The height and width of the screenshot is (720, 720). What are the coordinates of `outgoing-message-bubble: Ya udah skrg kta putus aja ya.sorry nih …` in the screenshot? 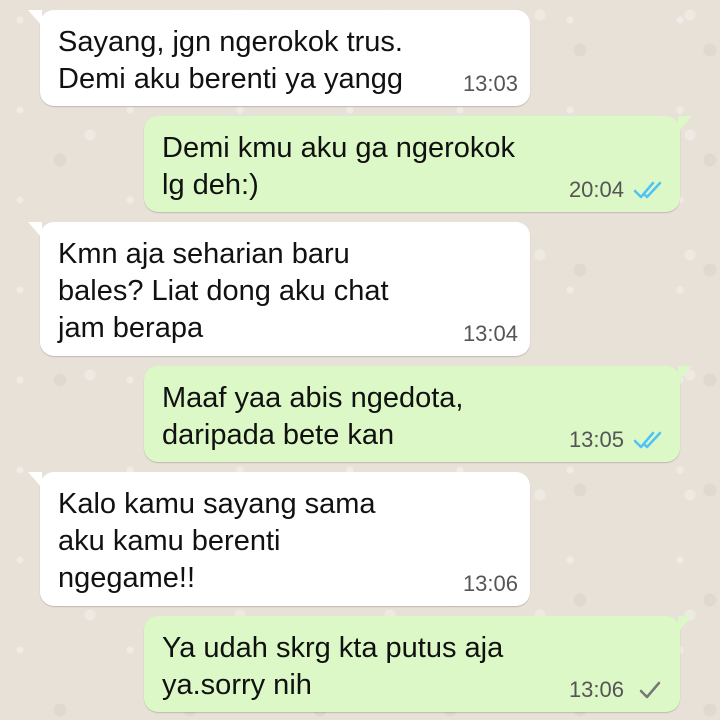 It's located at (418, 664).